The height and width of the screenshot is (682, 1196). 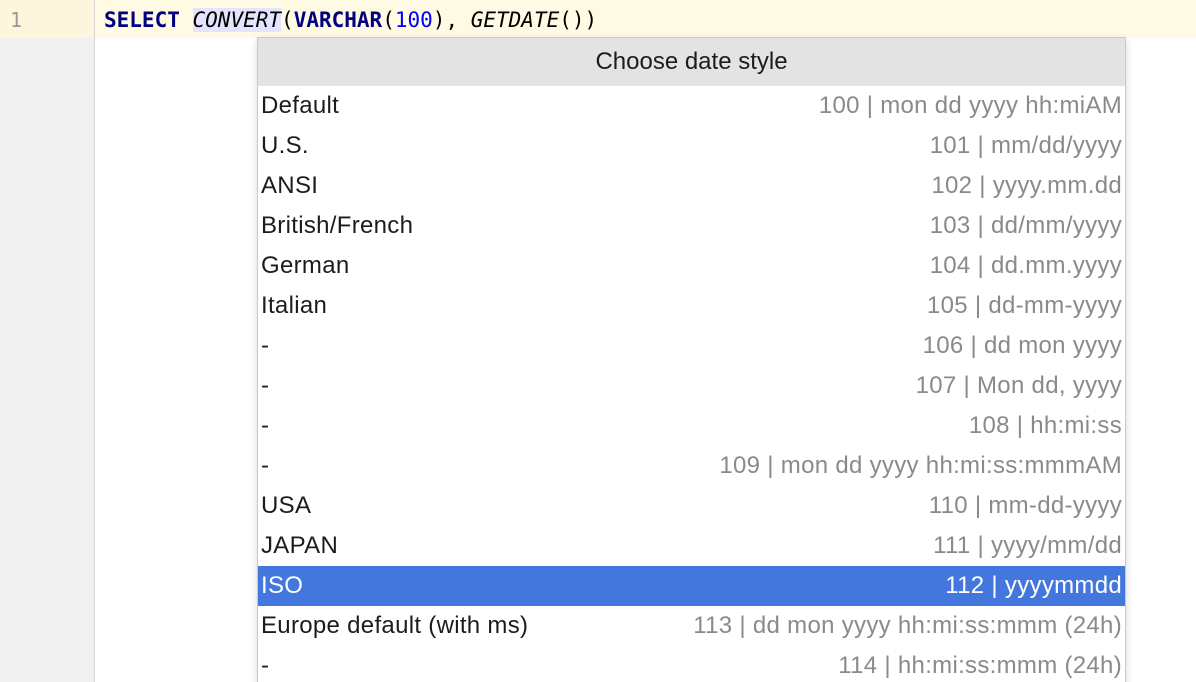 I want to click on date-style-format: 100 | mon dd yyyy hh:miAM, so click(x=970, y=105).